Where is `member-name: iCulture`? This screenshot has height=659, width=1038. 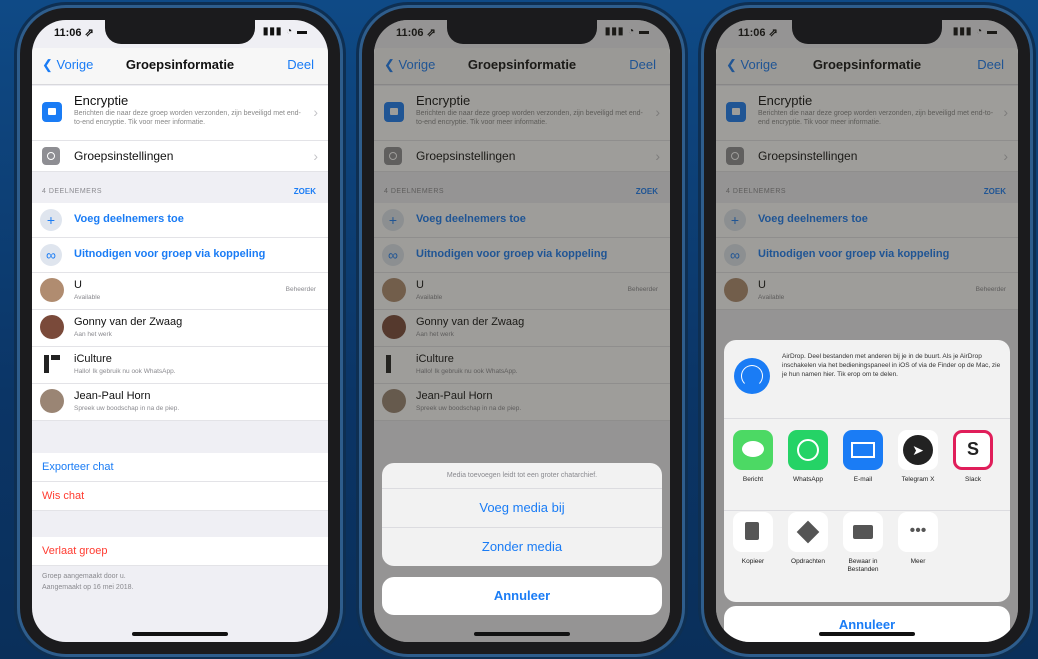
member-name: iCulture is located at coordinates (93, 359).